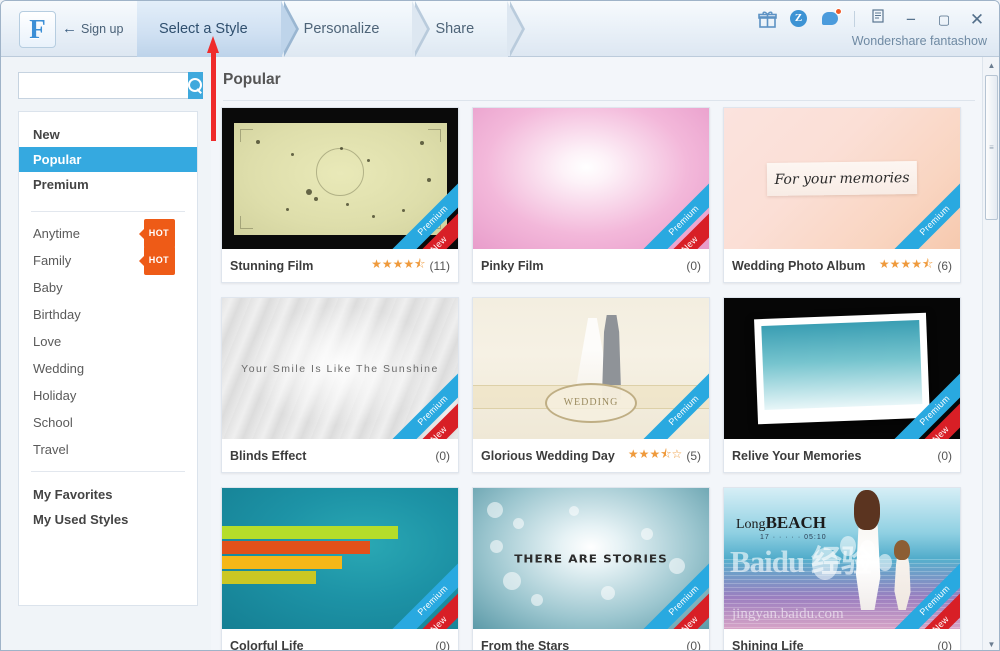  I want to click on logo-letter: F, so click(37, 29).